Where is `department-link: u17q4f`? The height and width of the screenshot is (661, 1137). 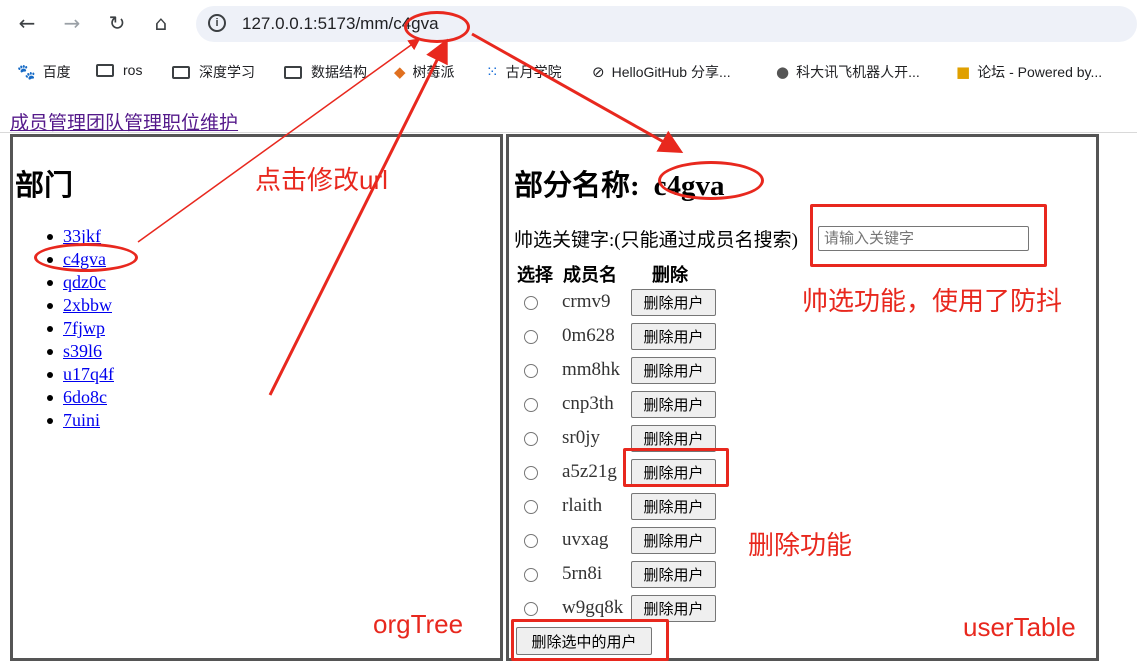 department-link: u17q4f is located at coordinates (88, 374).